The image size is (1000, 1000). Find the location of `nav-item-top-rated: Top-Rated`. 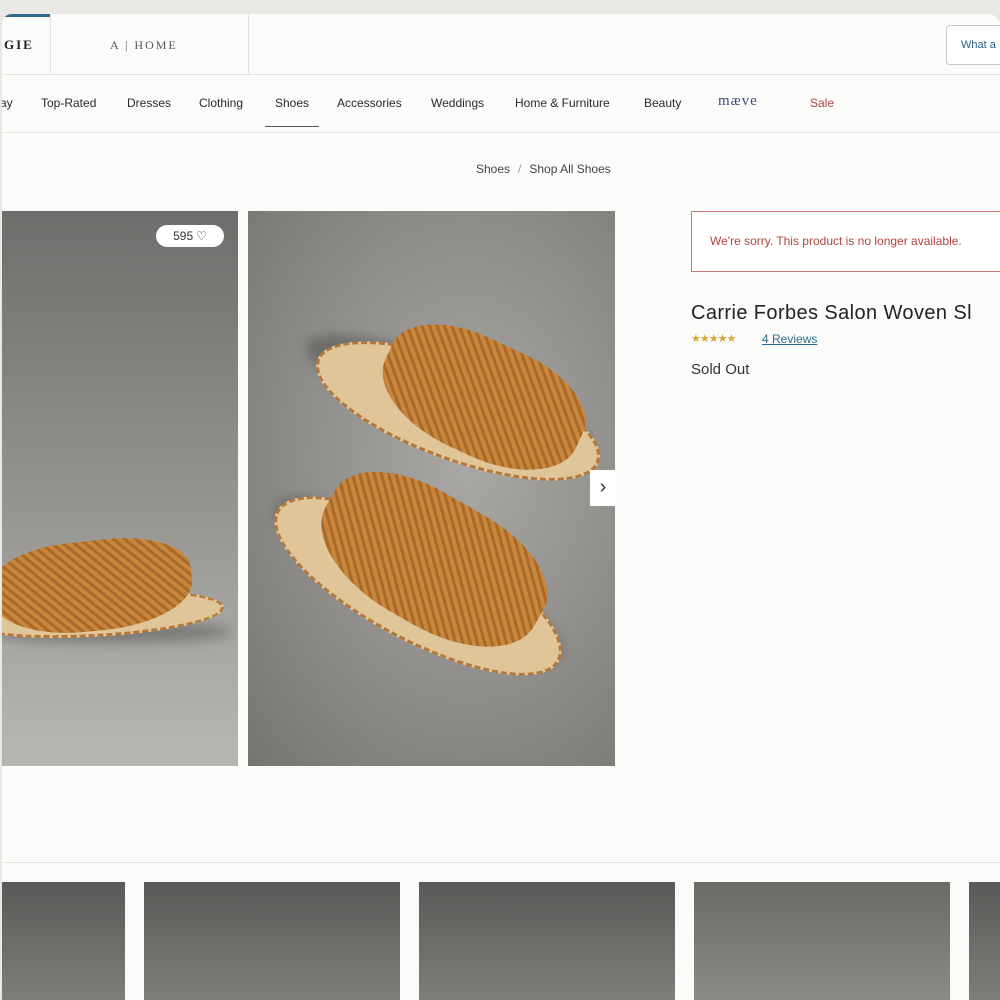

nav-item-top-rated: Top-Rated is located at coordinates (68, 103).